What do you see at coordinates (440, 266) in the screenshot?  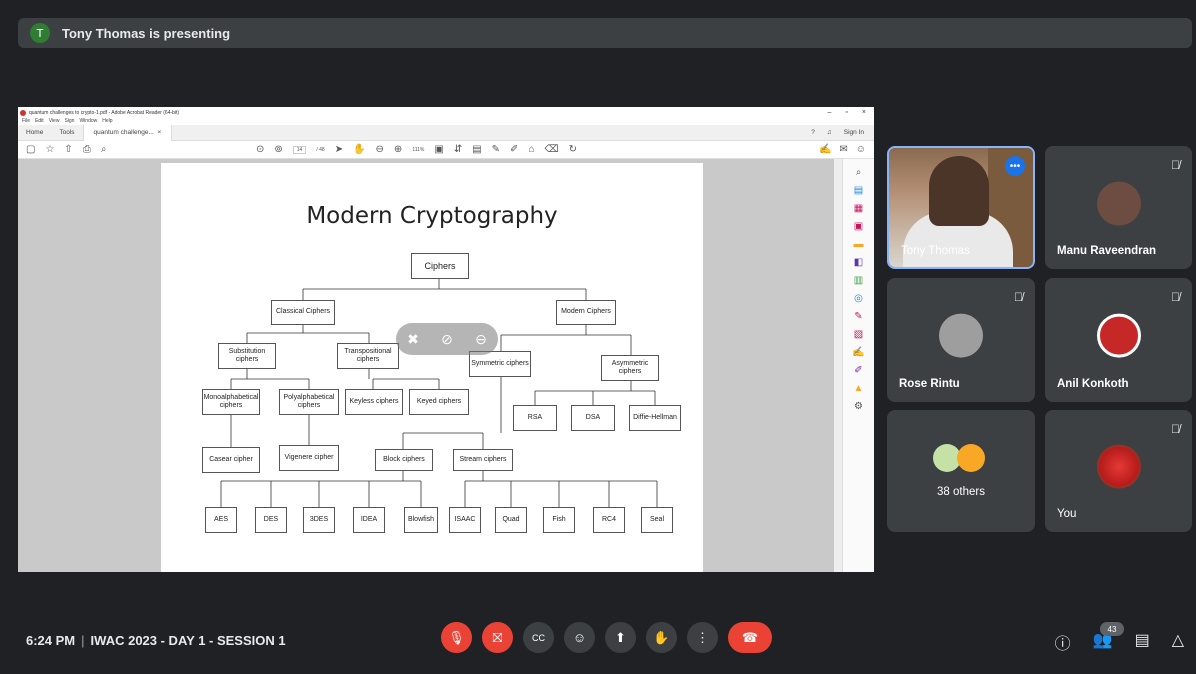 I see `node-ciphers: Ciphers` at bounding box center [440, 266].